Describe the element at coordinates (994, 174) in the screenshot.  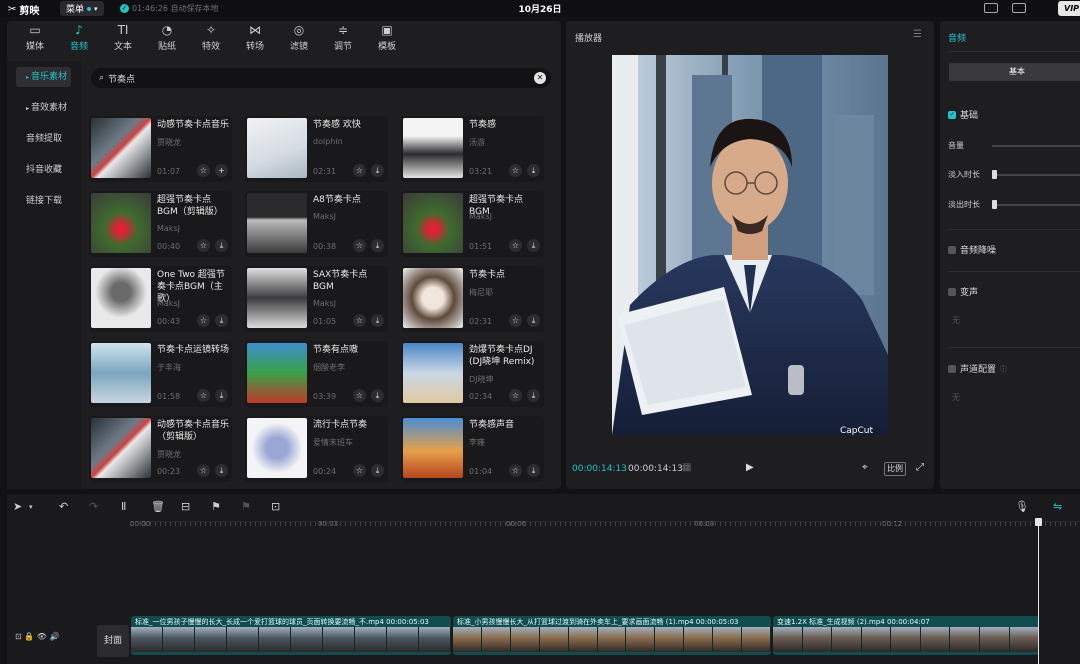
I see `fade-in-handle` at that location.